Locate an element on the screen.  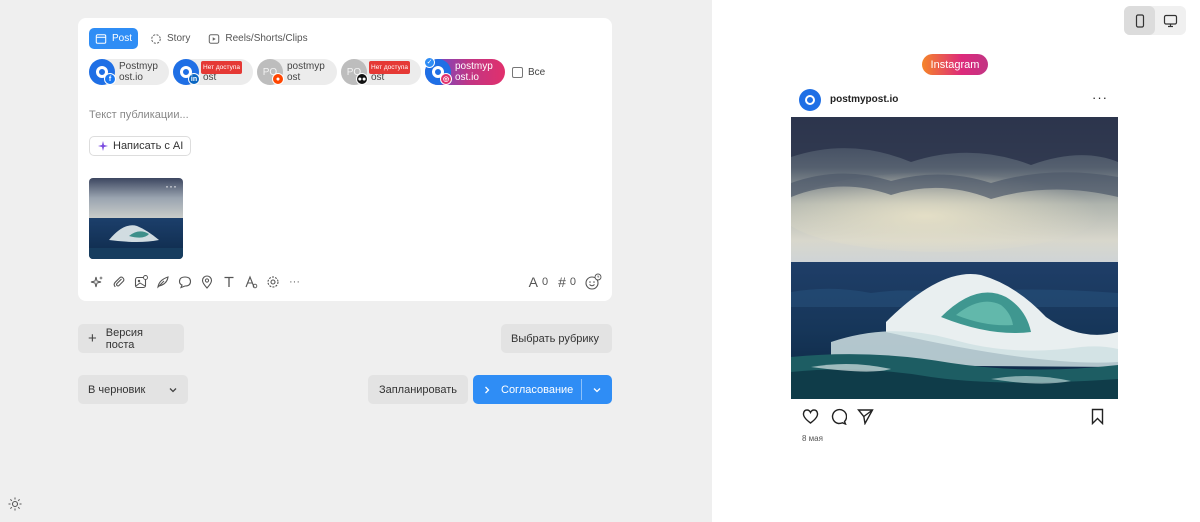
tab-story-label: Story is located at coordinates (179, 38).